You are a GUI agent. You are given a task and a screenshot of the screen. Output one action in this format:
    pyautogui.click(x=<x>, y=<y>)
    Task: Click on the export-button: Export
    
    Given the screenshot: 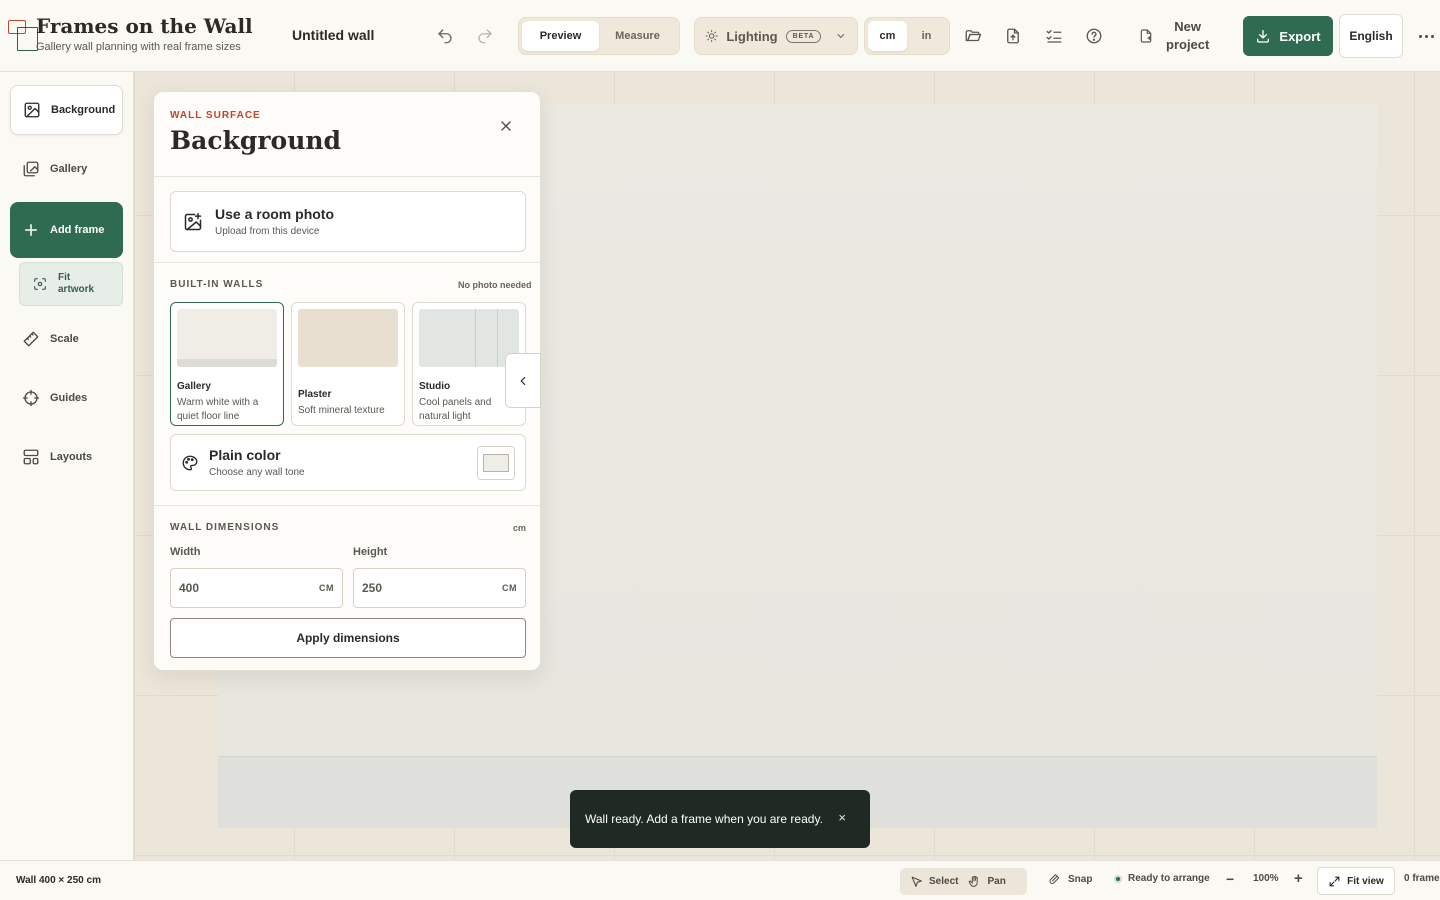 What is the action you would take?
    pyautogui.click(x=1288, y=36)
    